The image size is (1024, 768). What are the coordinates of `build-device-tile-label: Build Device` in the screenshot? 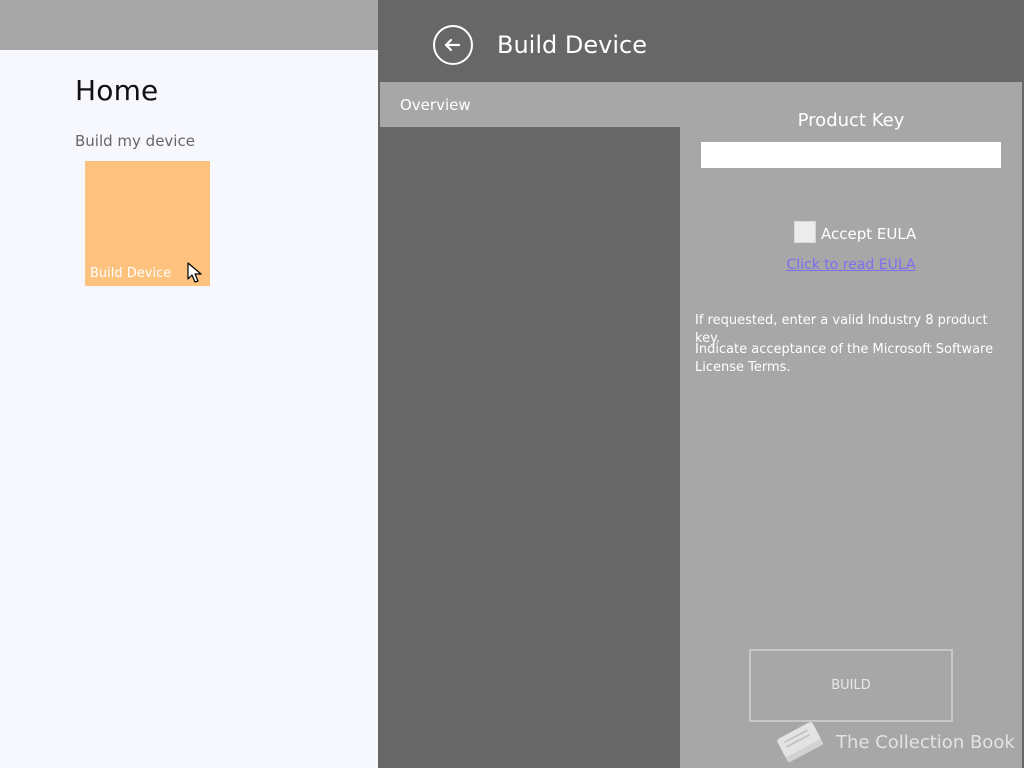 It's located at (131, 273).